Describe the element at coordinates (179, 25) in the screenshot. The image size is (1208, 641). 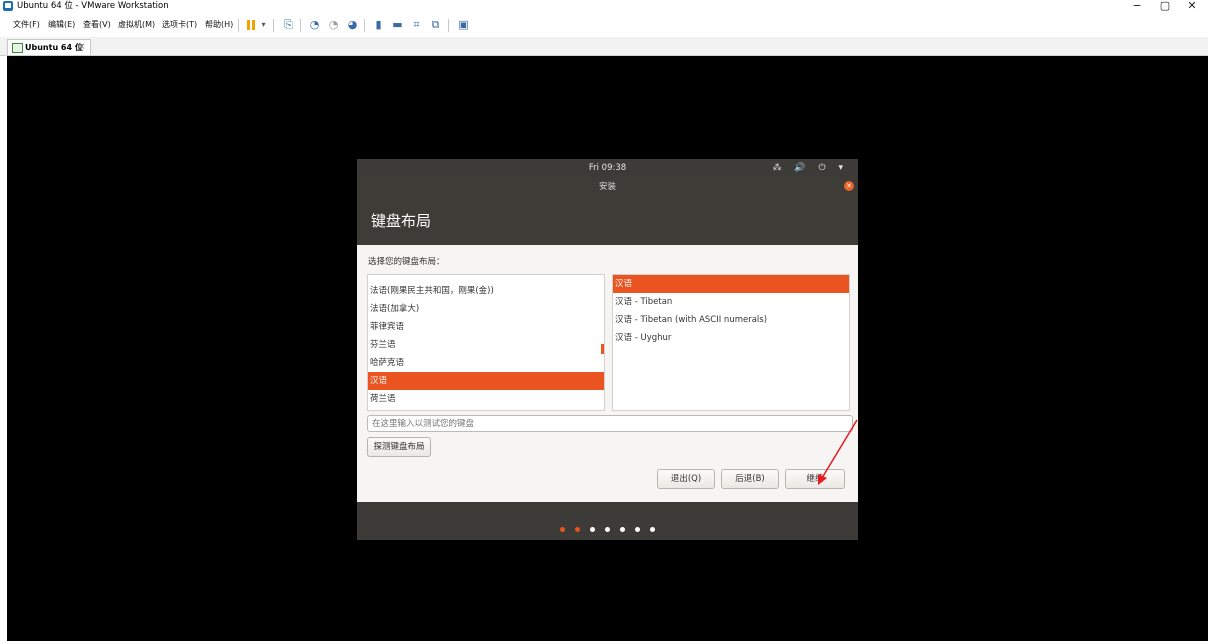
I see `menu-tabs: 选项卡(T)` at that location.